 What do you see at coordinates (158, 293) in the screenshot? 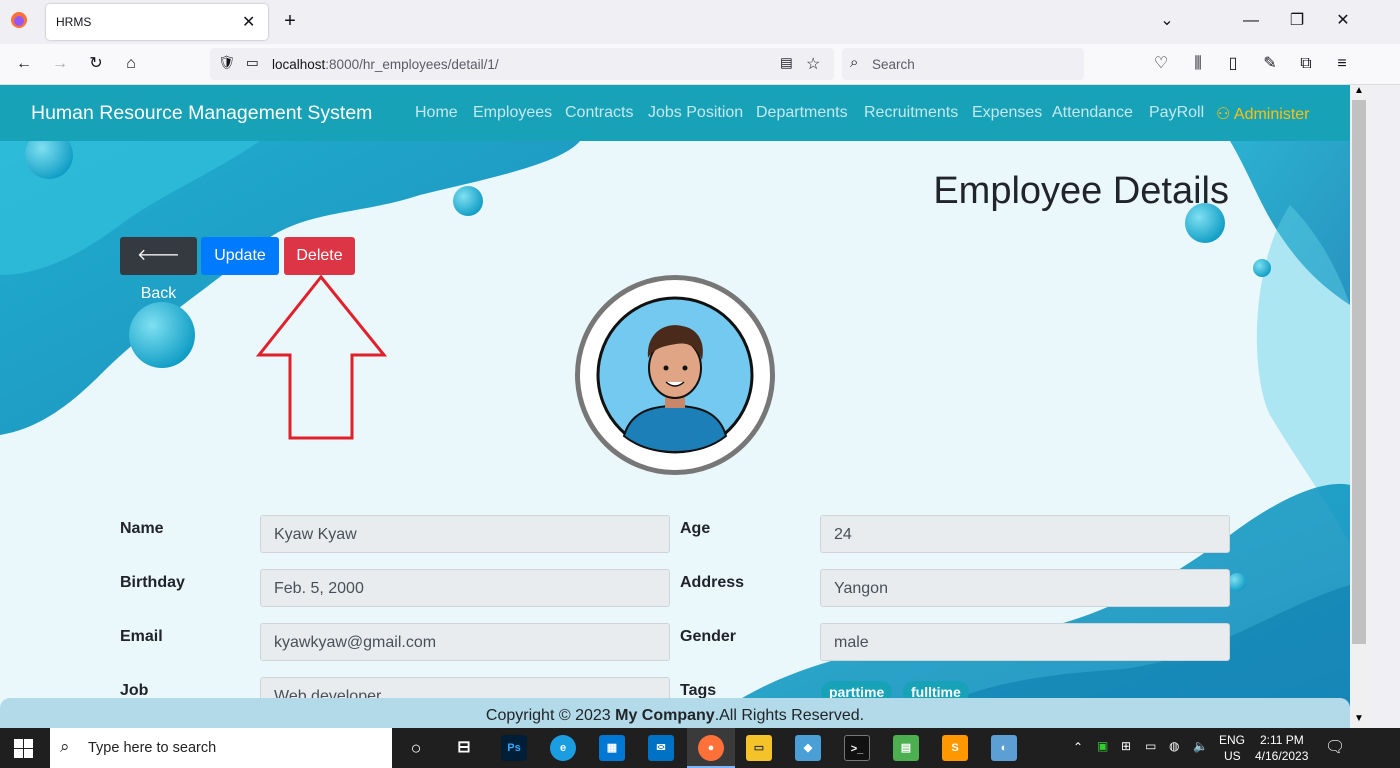
I see `back-label: Back` at bounding box center [158, 293].